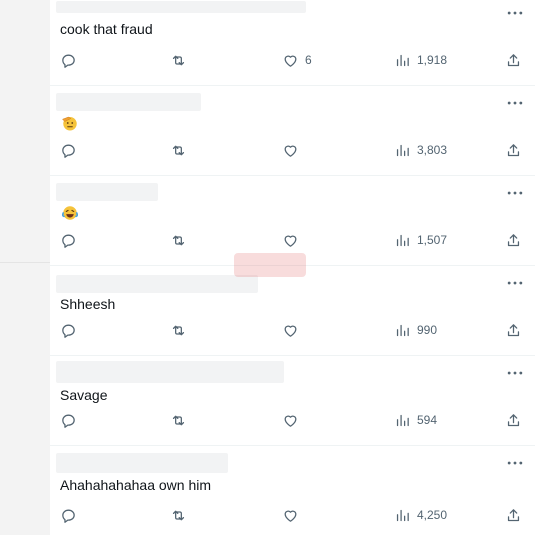  I want to click on reply-item: cook that fraud 6 1,918, so click(292, 43).